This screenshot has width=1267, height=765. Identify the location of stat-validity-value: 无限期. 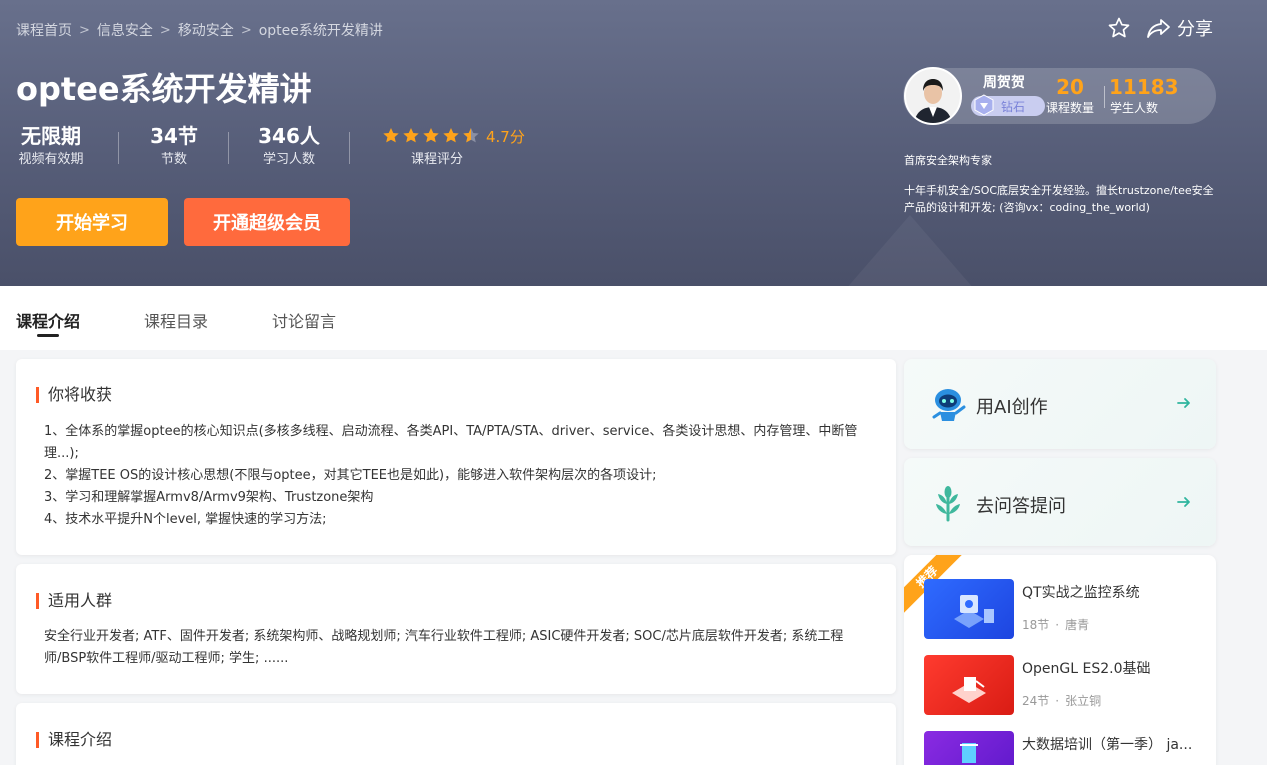
(51, 136).